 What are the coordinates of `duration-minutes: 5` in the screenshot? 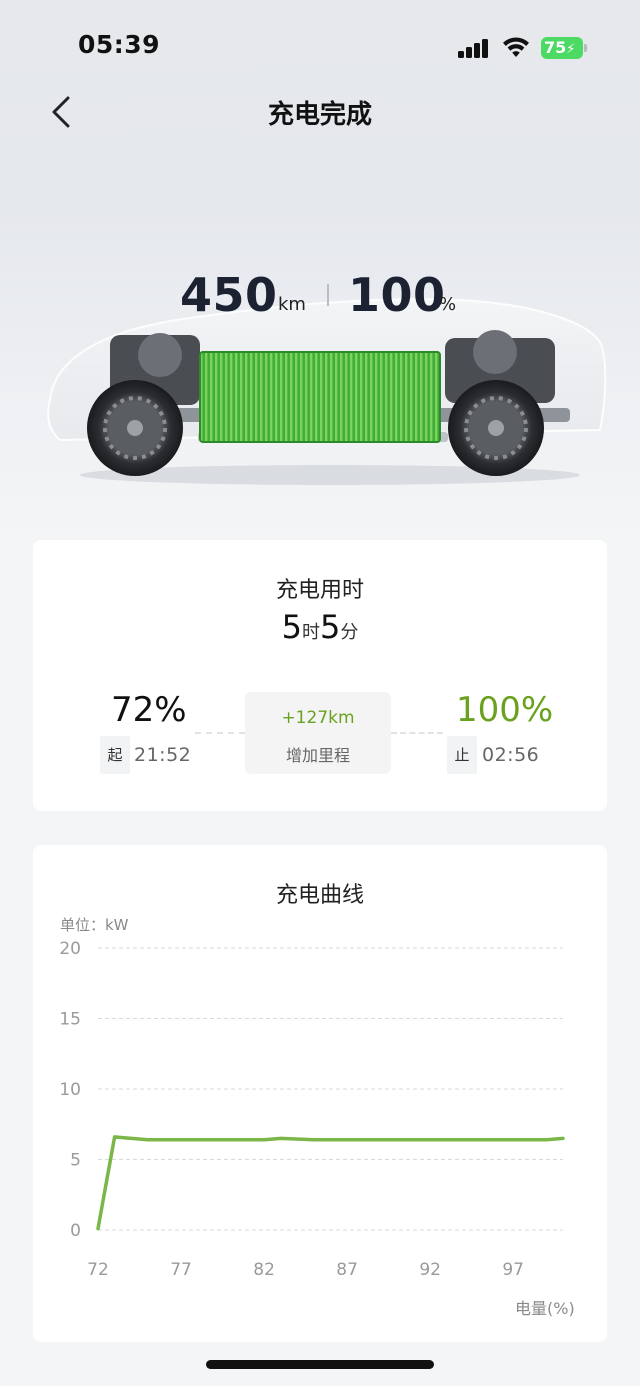 It's located at (330, 627).